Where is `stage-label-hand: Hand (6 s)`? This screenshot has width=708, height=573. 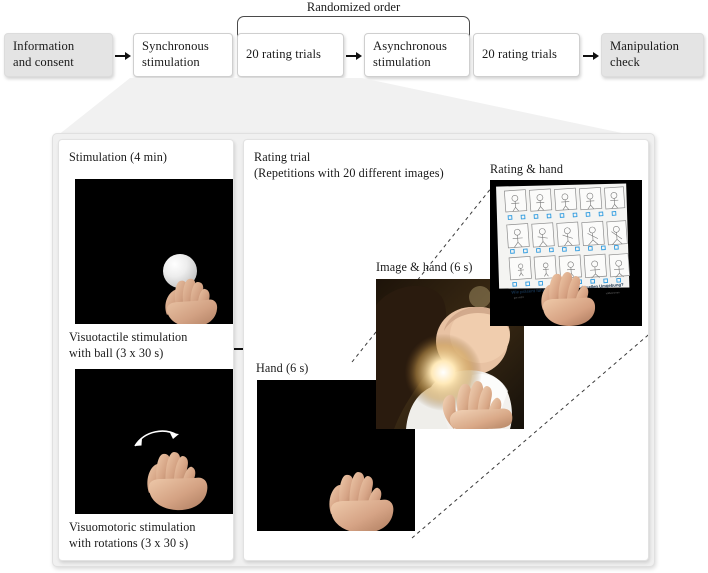 stage-label-hand: Hand (6 s) is located at coordinates (282, 368).